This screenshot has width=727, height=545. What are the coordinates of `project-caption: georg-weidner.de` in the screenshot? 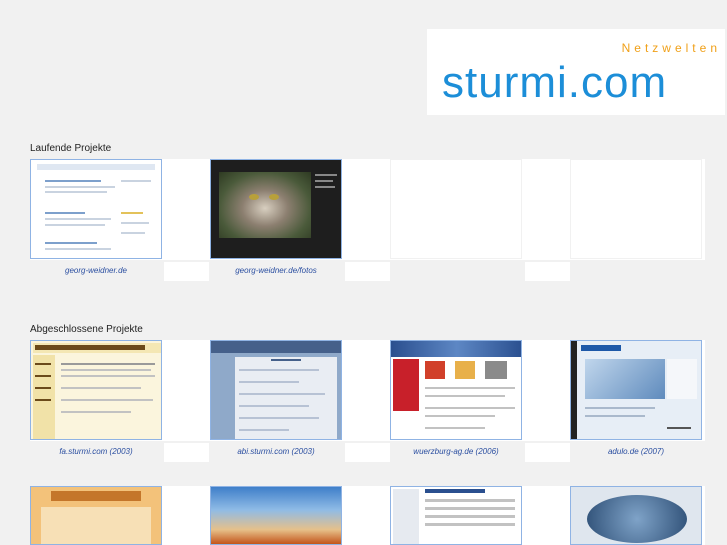 It's located at (96, 271).